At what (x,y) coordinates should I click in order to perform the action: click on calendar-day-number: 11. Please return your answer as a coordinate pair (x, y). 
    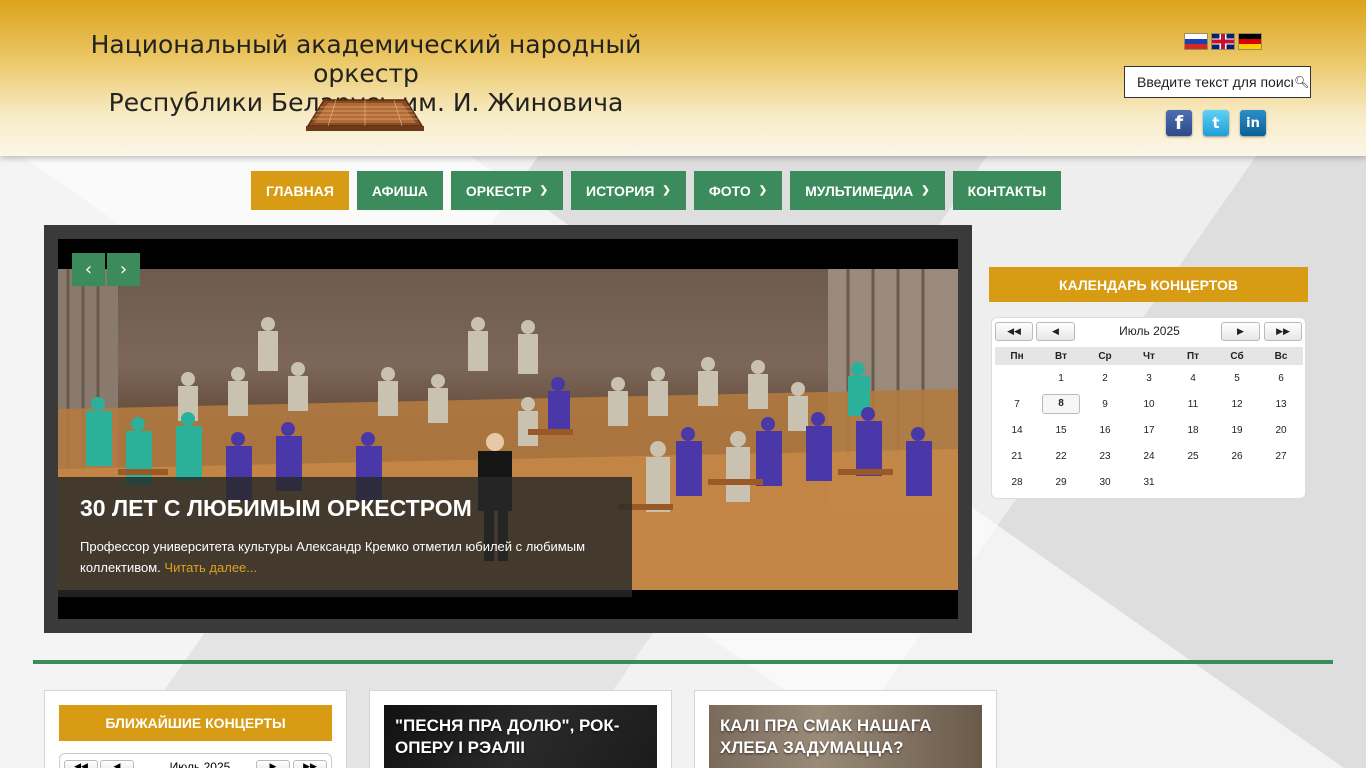
    Looking at the image, I should click on (1193, 404).